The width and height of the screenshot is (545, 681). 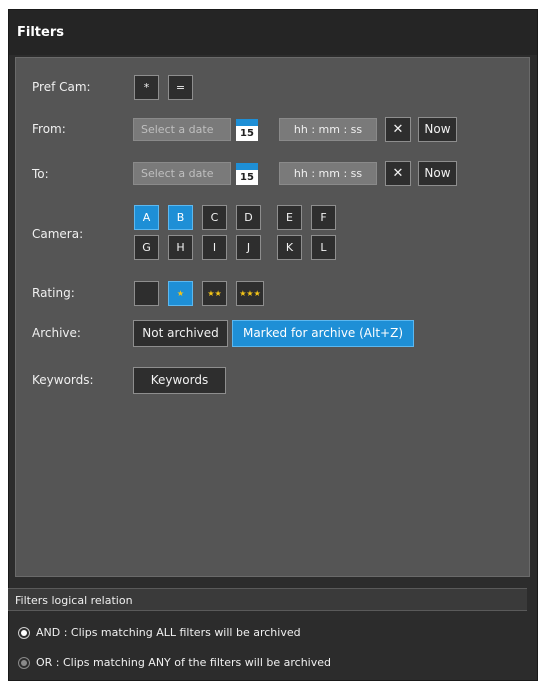 I want to click on from-clear-button: ✕, so click(x=398, y=129).